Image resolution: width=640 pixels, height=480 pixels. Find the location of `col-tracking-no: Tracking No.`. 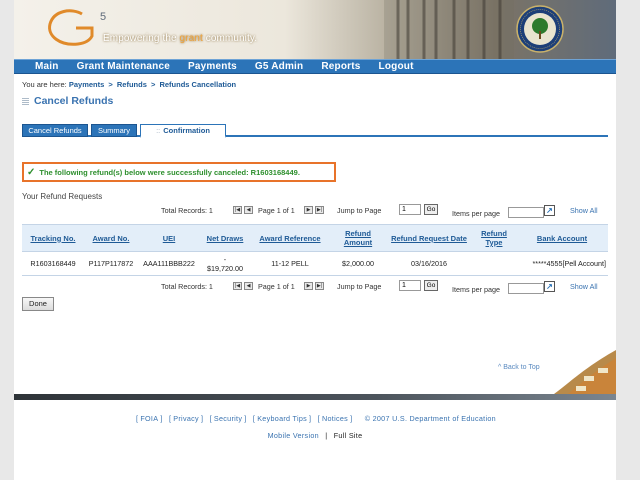

col-tracking-no: Tracking No. is located at coordinates (53, 238).